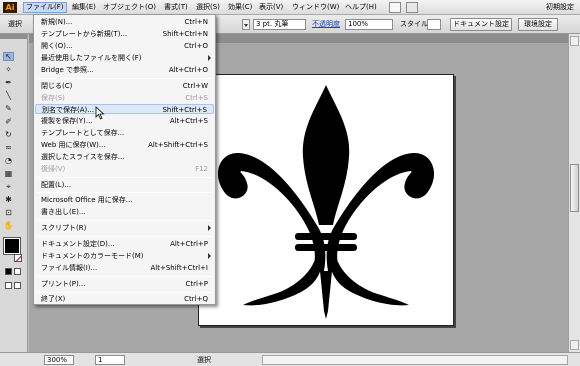  Describe the element at coordinates (129, 7) in the screenshot. I see `menu-object: オブジェクト(O)` at that location.